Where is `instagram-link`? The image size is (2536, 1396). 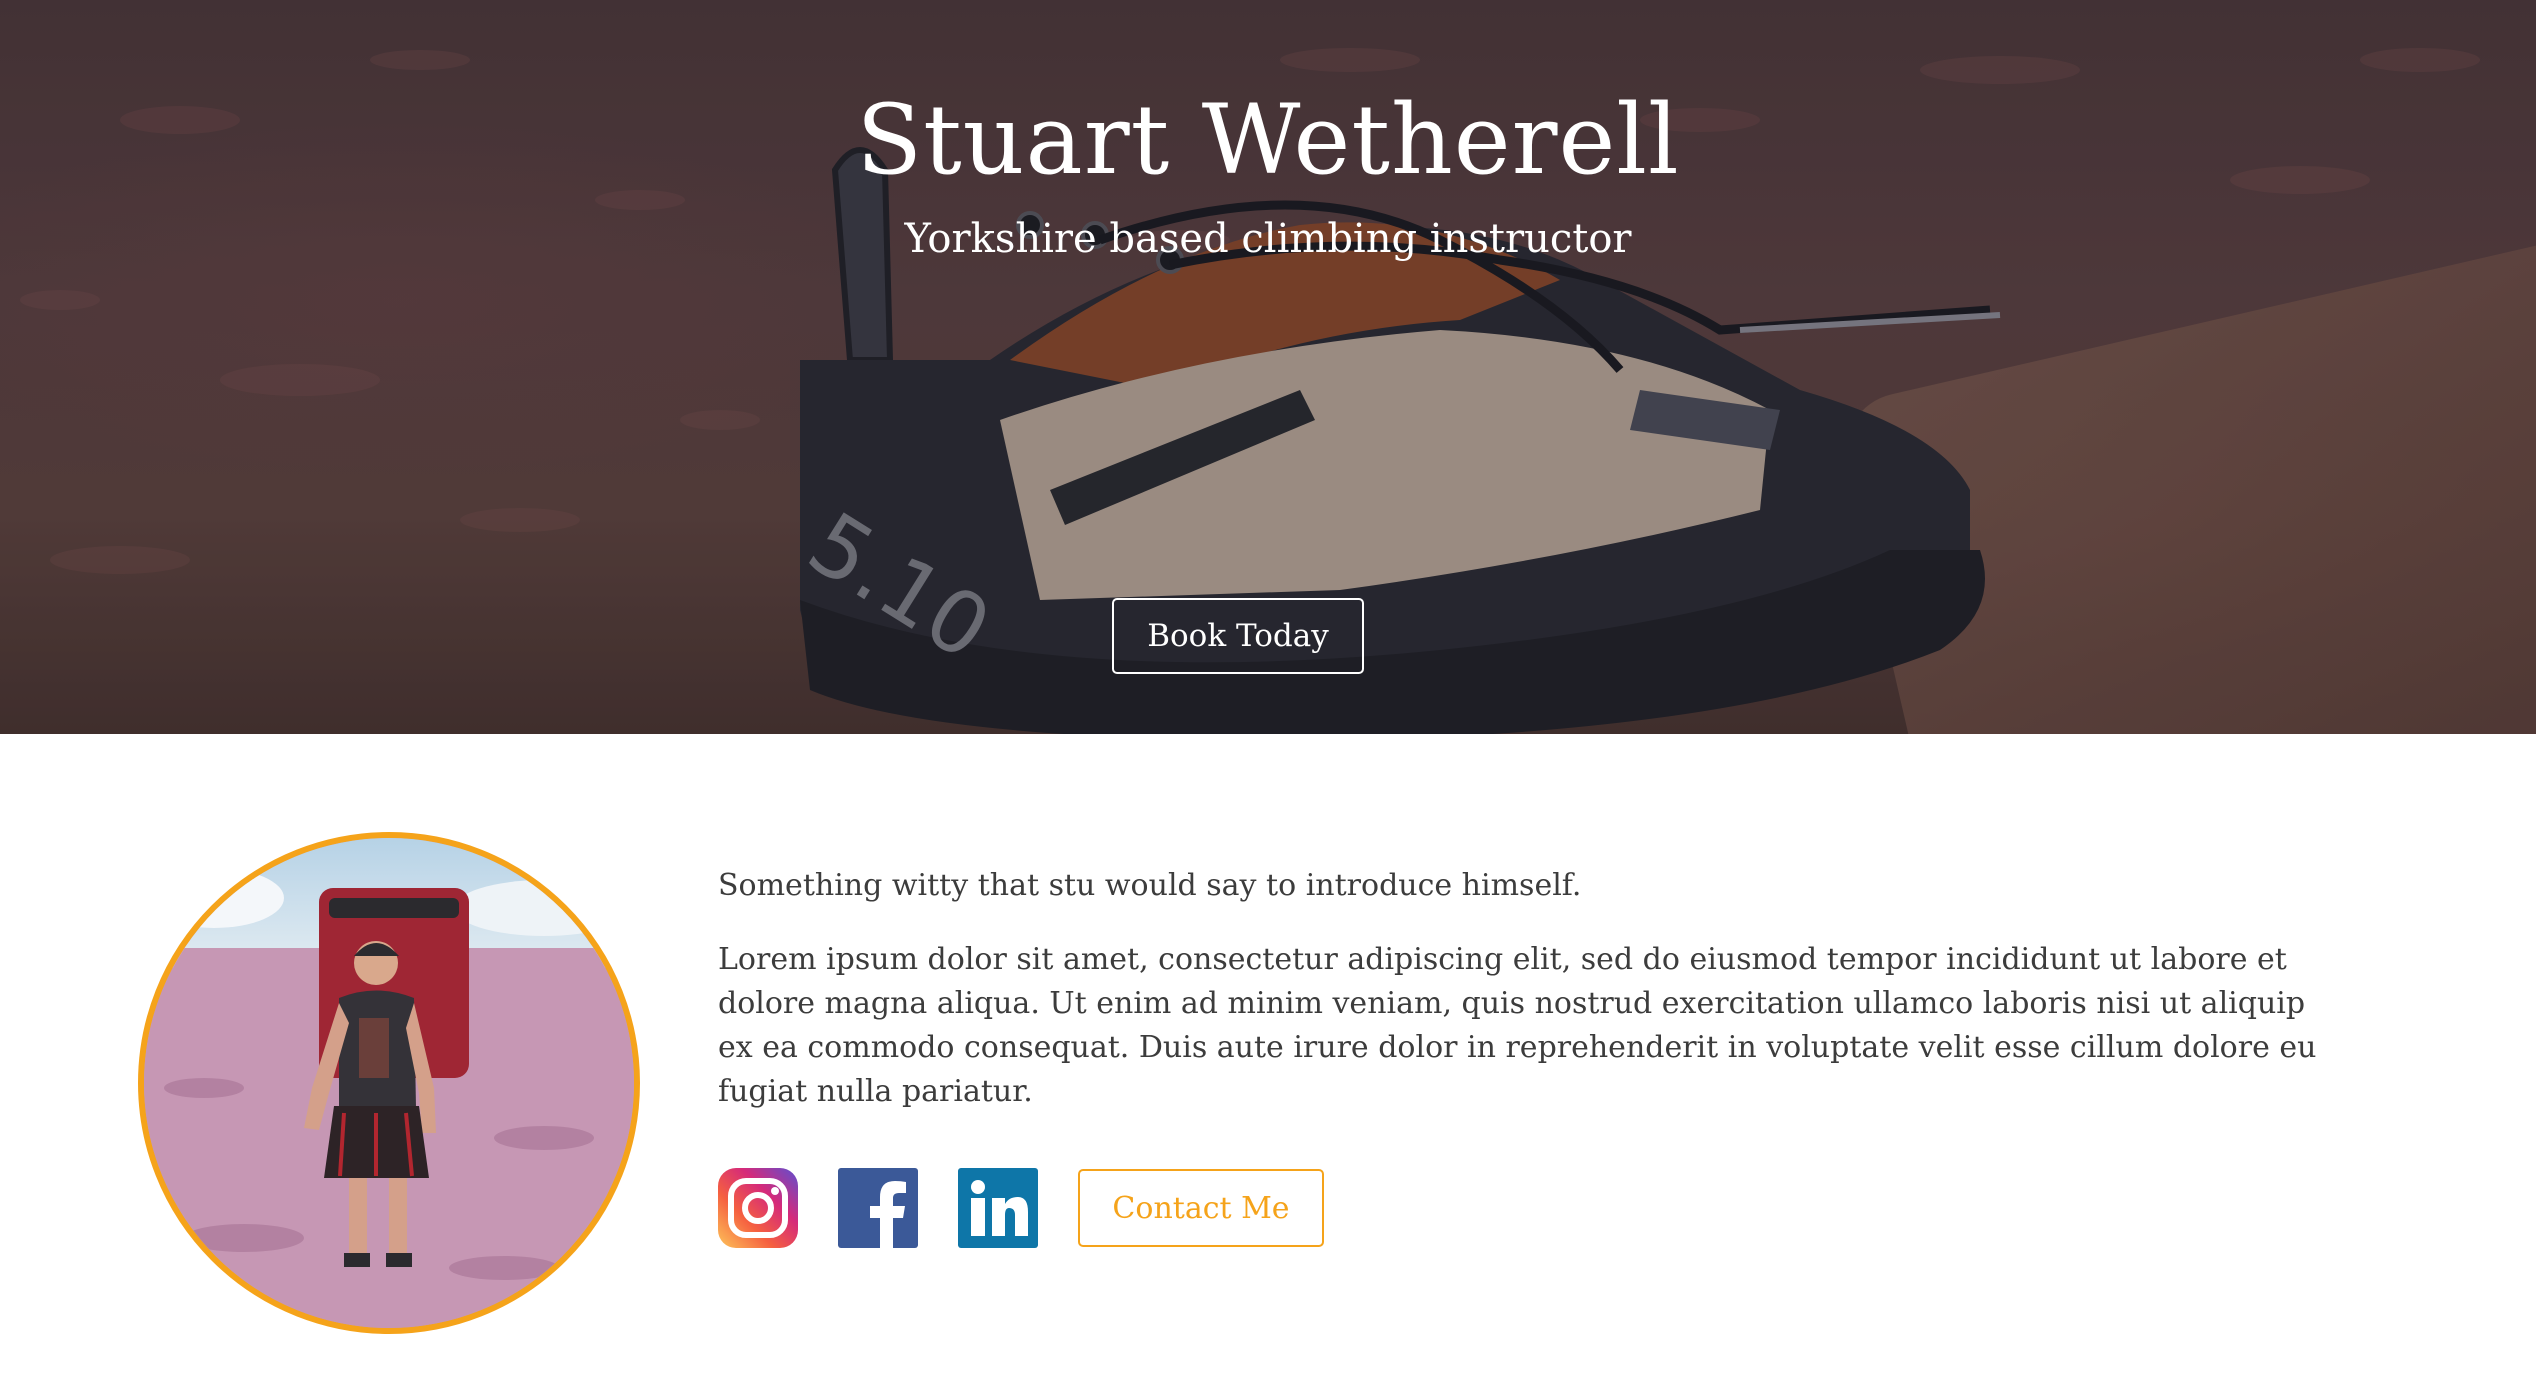 instagram-link is located at coordinates (758, 1208).